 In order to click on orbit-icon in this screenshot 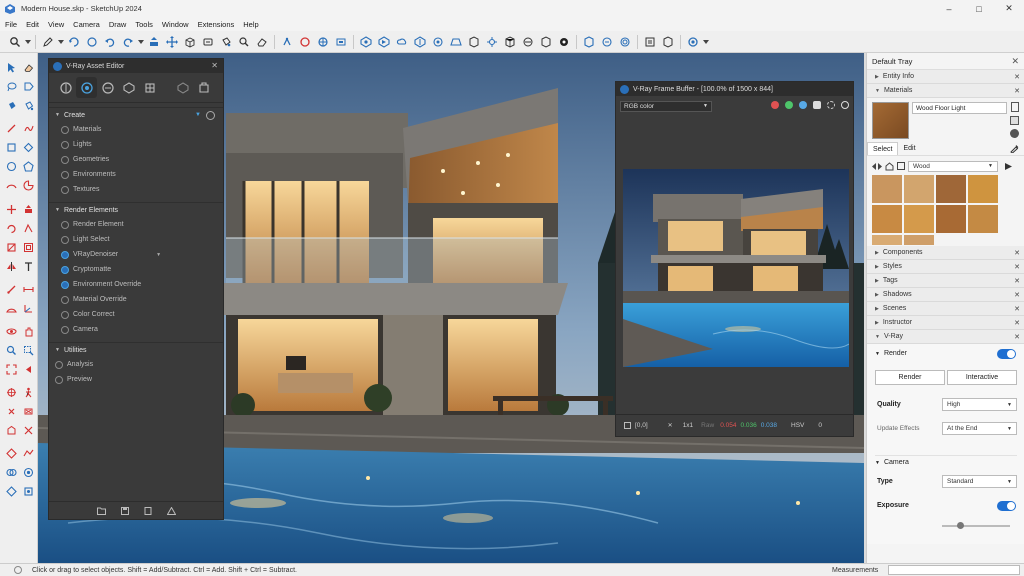, I will do `click(11, 331)`.